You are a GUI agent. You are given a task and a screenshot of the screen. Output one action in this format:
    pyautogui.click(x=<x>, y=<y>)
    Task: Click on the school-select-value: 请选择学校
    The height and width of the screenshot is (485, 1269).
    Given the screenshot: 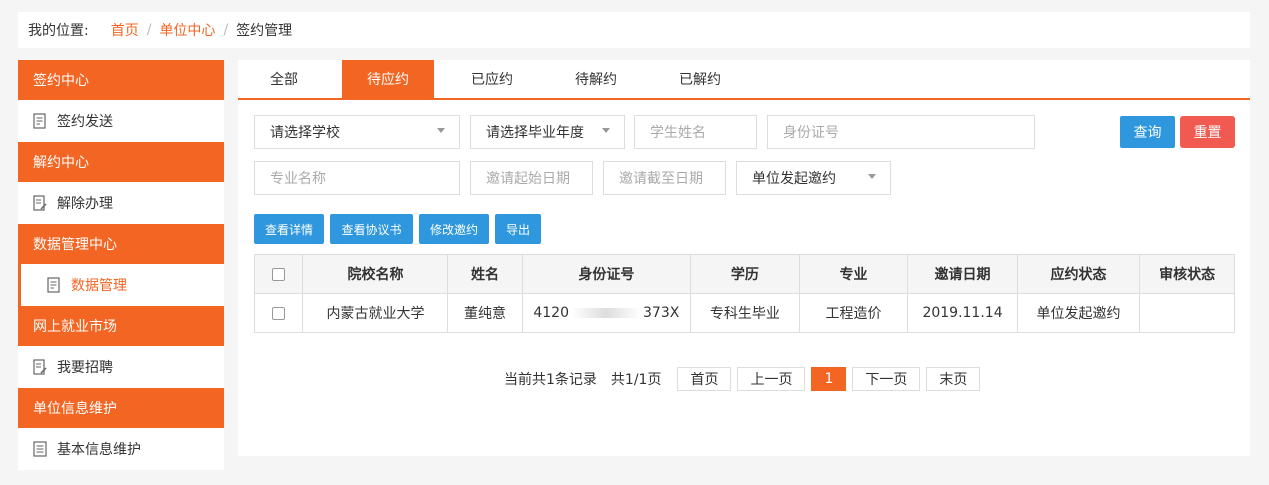 What is the action you would take?
    pyautogui.click(x=305, y=133)
    